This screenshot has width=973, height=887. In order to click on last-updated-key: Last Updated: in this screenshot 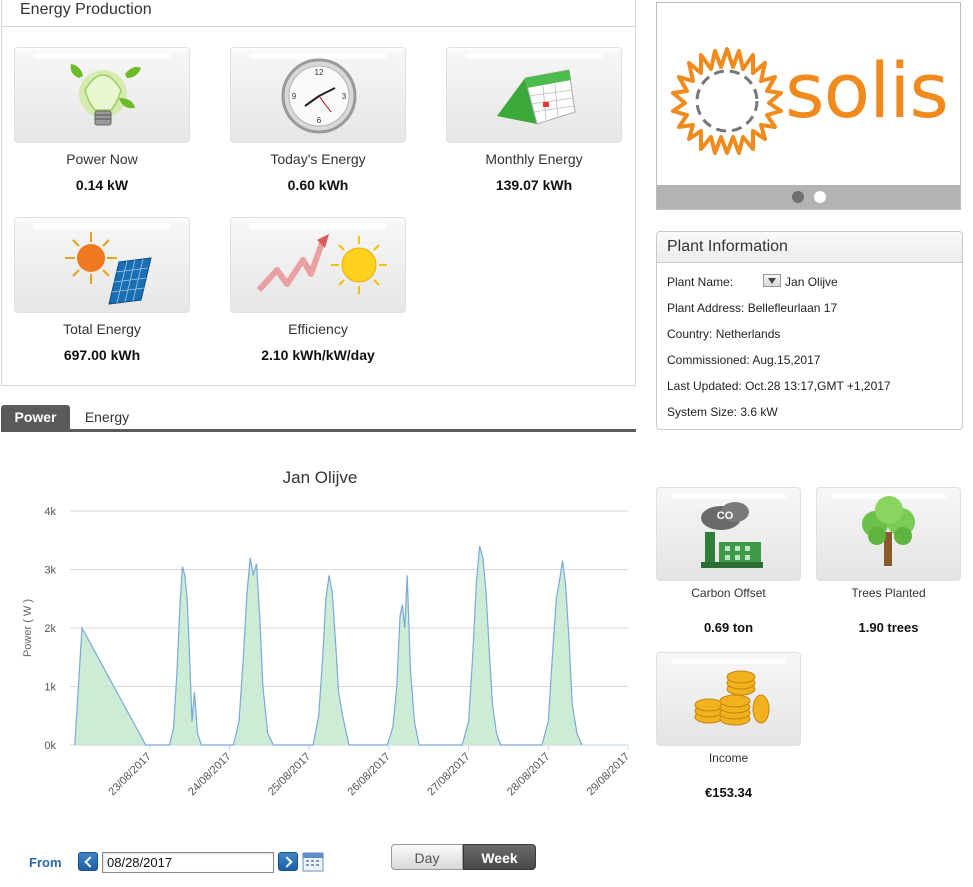, I will do `click(704, 386)`.